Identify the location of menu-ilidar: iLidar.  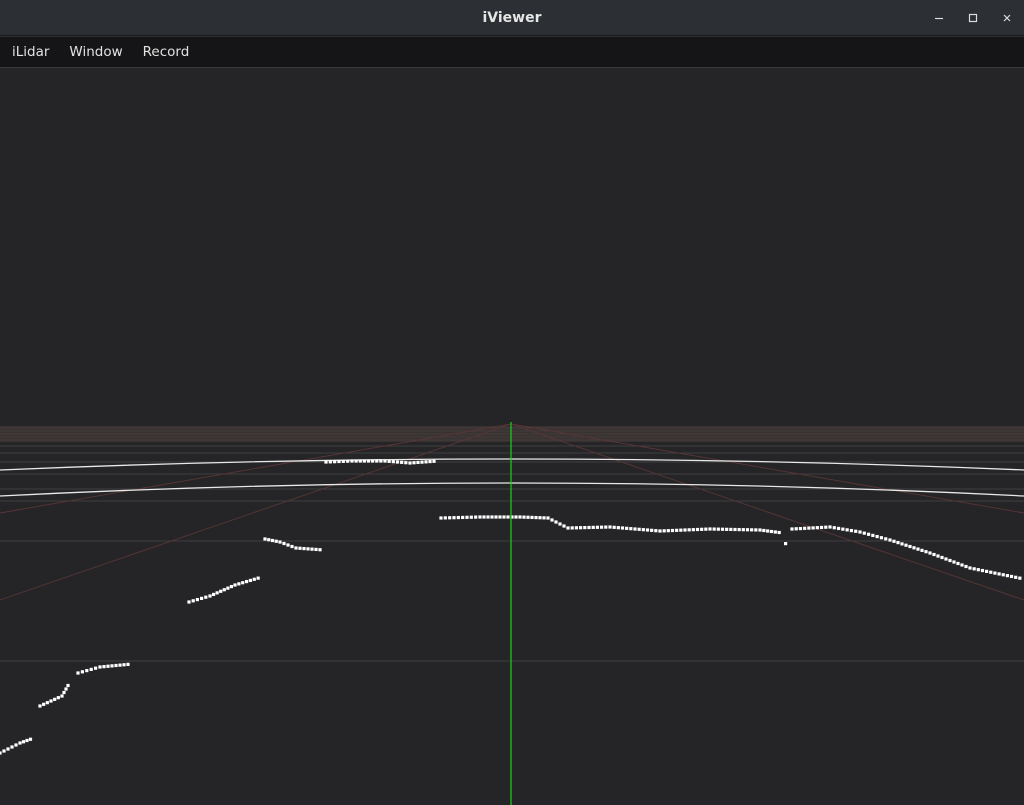
(30, 52).